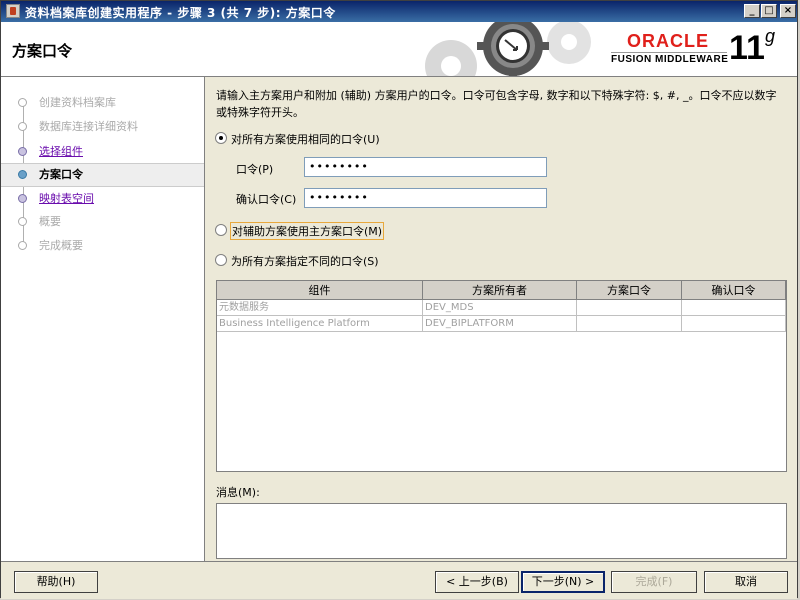 The width and height of the screenshot is (800, 600). Describe the element at coordinates (180, 13) in the screenshot. I see `window-title: 资料档案库创建实用程序 - 步骤 3 (共 7 步): 方案口令` at that location.